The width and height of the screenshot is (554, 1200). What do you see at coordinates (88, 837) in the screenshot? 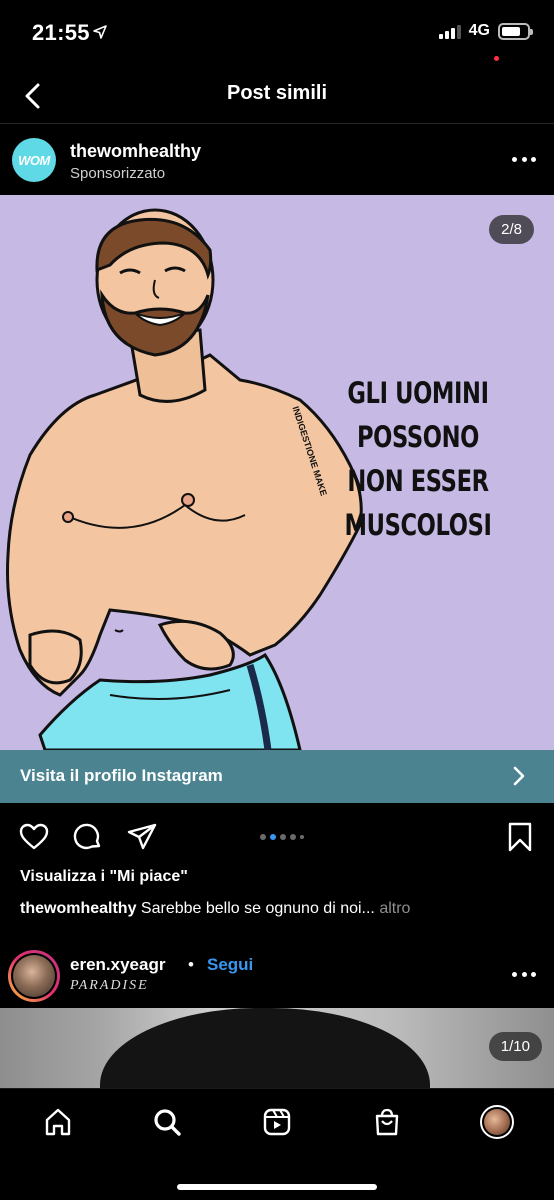
I see `comment-icon` at bounding box center [88, 837].